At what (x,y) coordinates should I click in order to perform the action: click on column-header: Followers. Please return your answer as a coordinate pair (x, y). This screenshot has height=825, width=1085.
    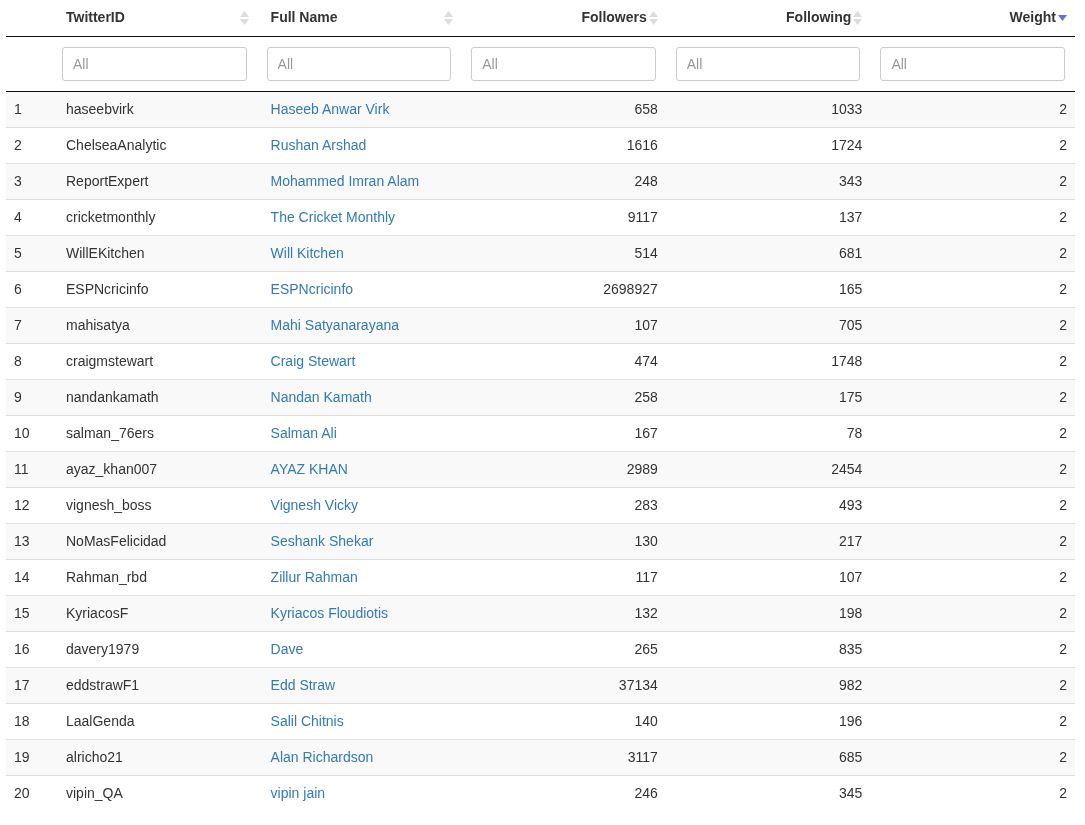
    Looking at the image, I should click on (614, 18).